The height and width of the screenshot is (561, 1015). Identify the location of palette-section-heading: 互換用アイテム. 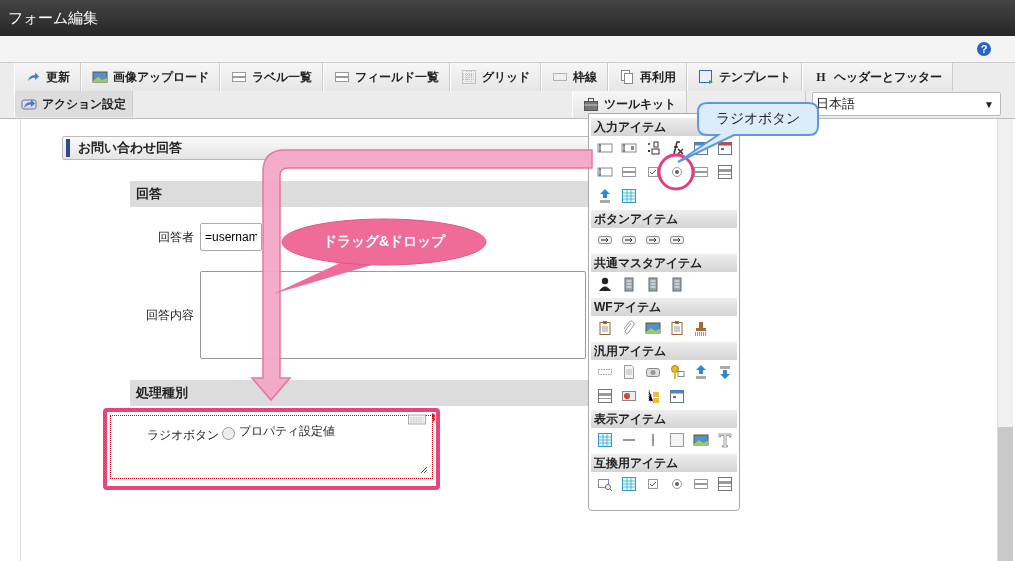
(664, 463).